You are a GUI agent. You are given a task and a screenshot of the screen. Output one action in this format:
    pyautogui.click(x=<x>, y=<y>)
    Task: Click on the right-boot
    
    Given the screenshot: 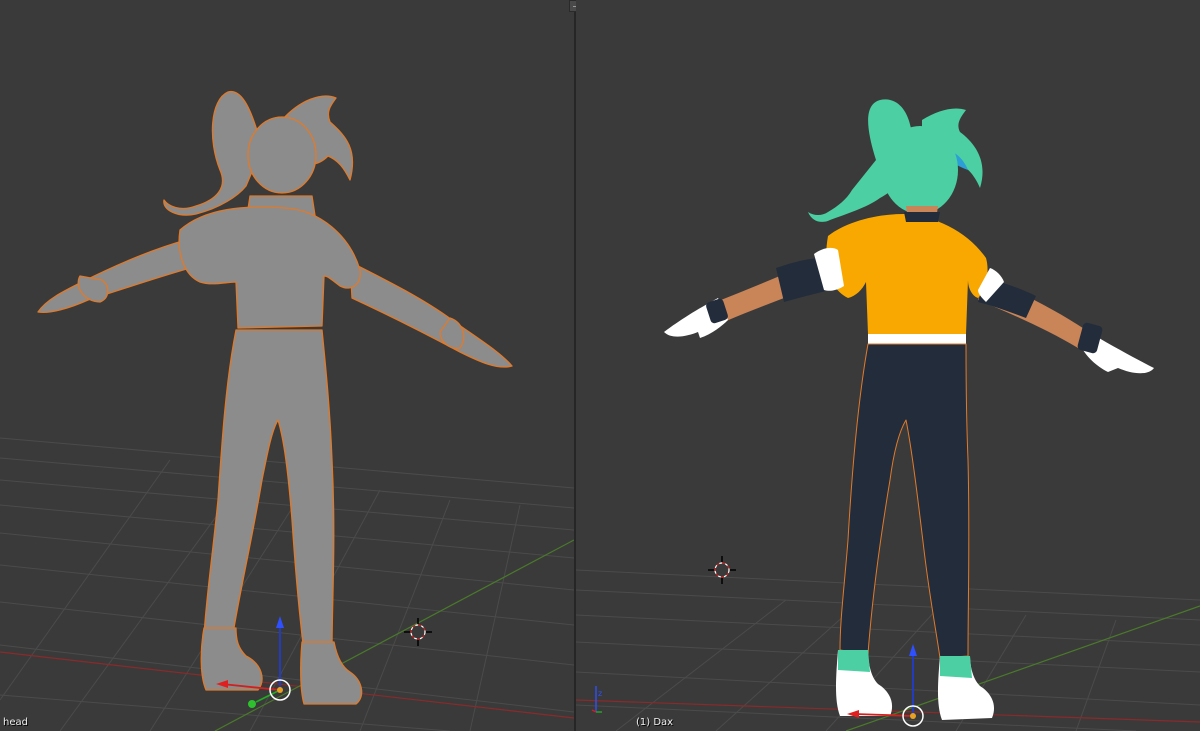 What is the action you would take?
    pyautogui.click(x=331, y=673)
    